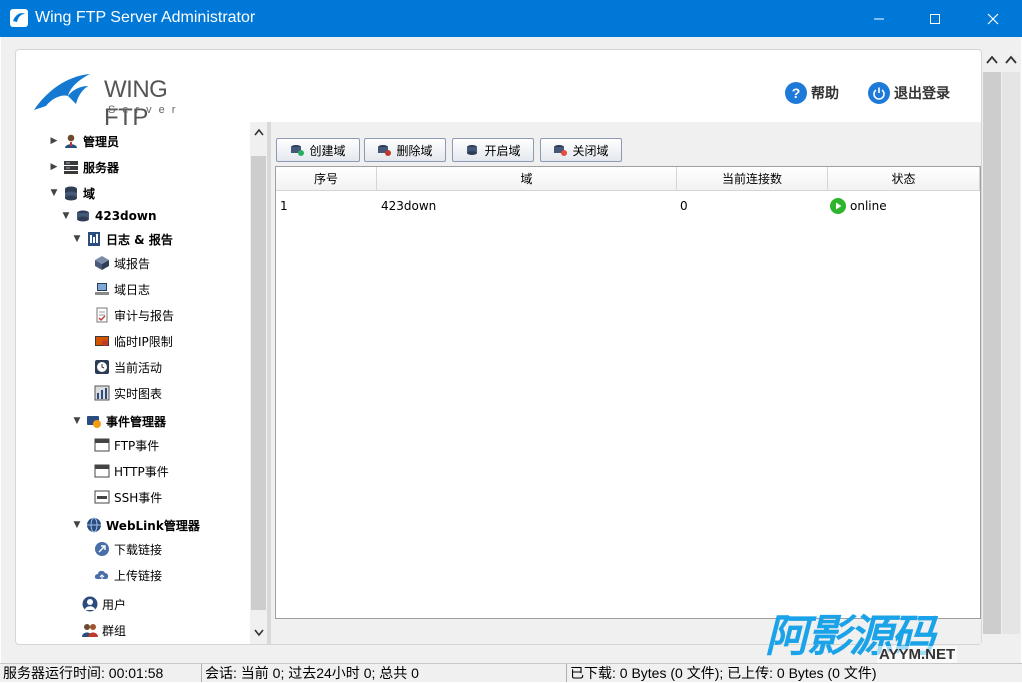 This screenshot has height=683, width=1022. Describe the element at coordinates (812, 93) in the screenshot. I see `help-link: ? 帮助` at that location.